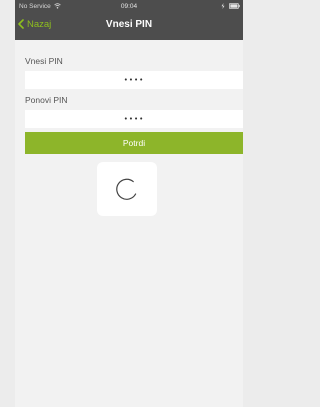 This screenshot has height=407, width=320. I want to click on repeat-pin-label: Ponovi PIN, so click(46, 100).